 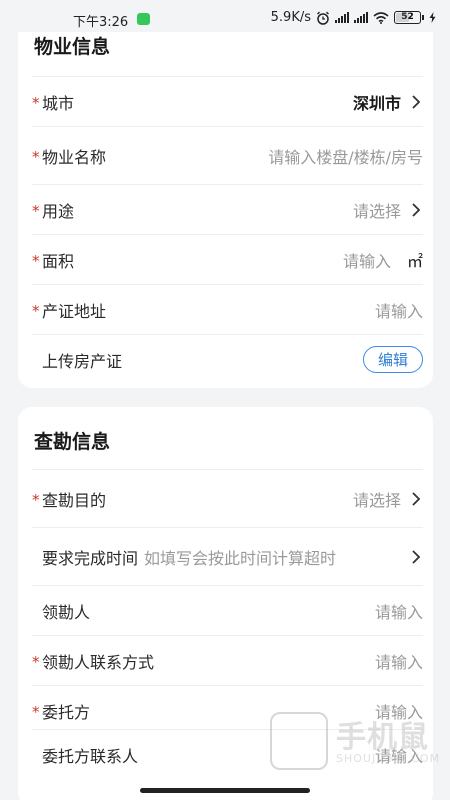 What do you see at coordinates (101, 22) in the screenshot?
I see `status-time: 下午3:26` at bounding box center [101, 22].